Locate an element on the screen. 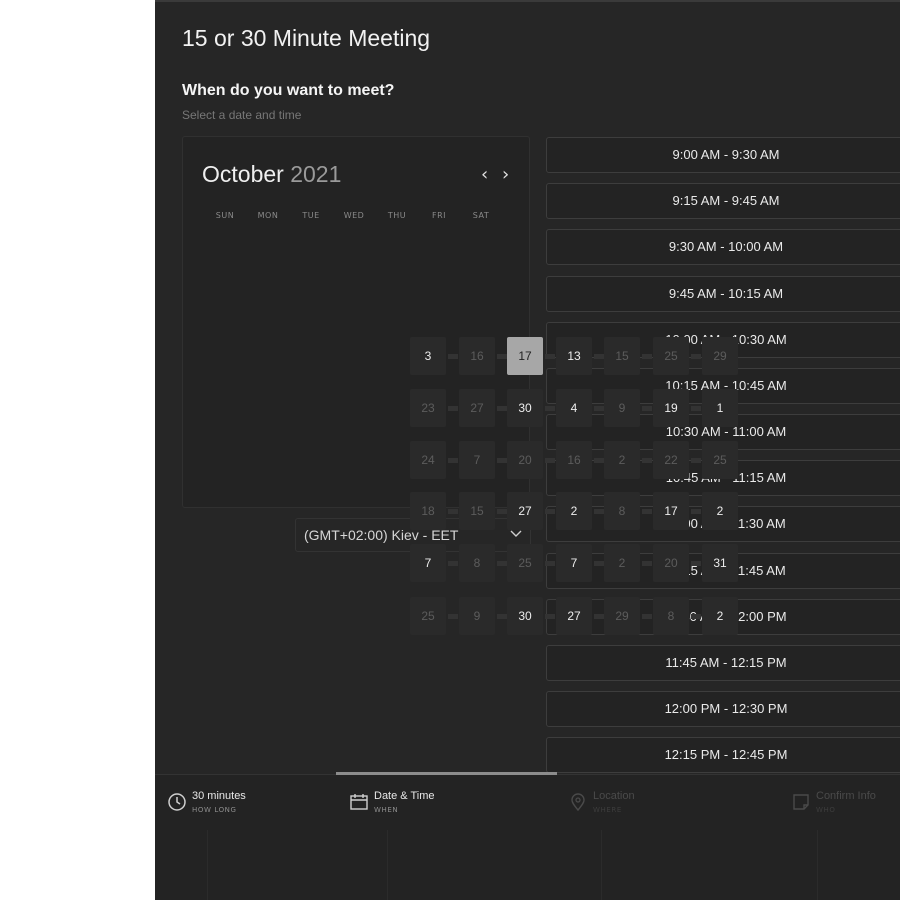  step-location-label: Location is located at coordinates (614, 796).